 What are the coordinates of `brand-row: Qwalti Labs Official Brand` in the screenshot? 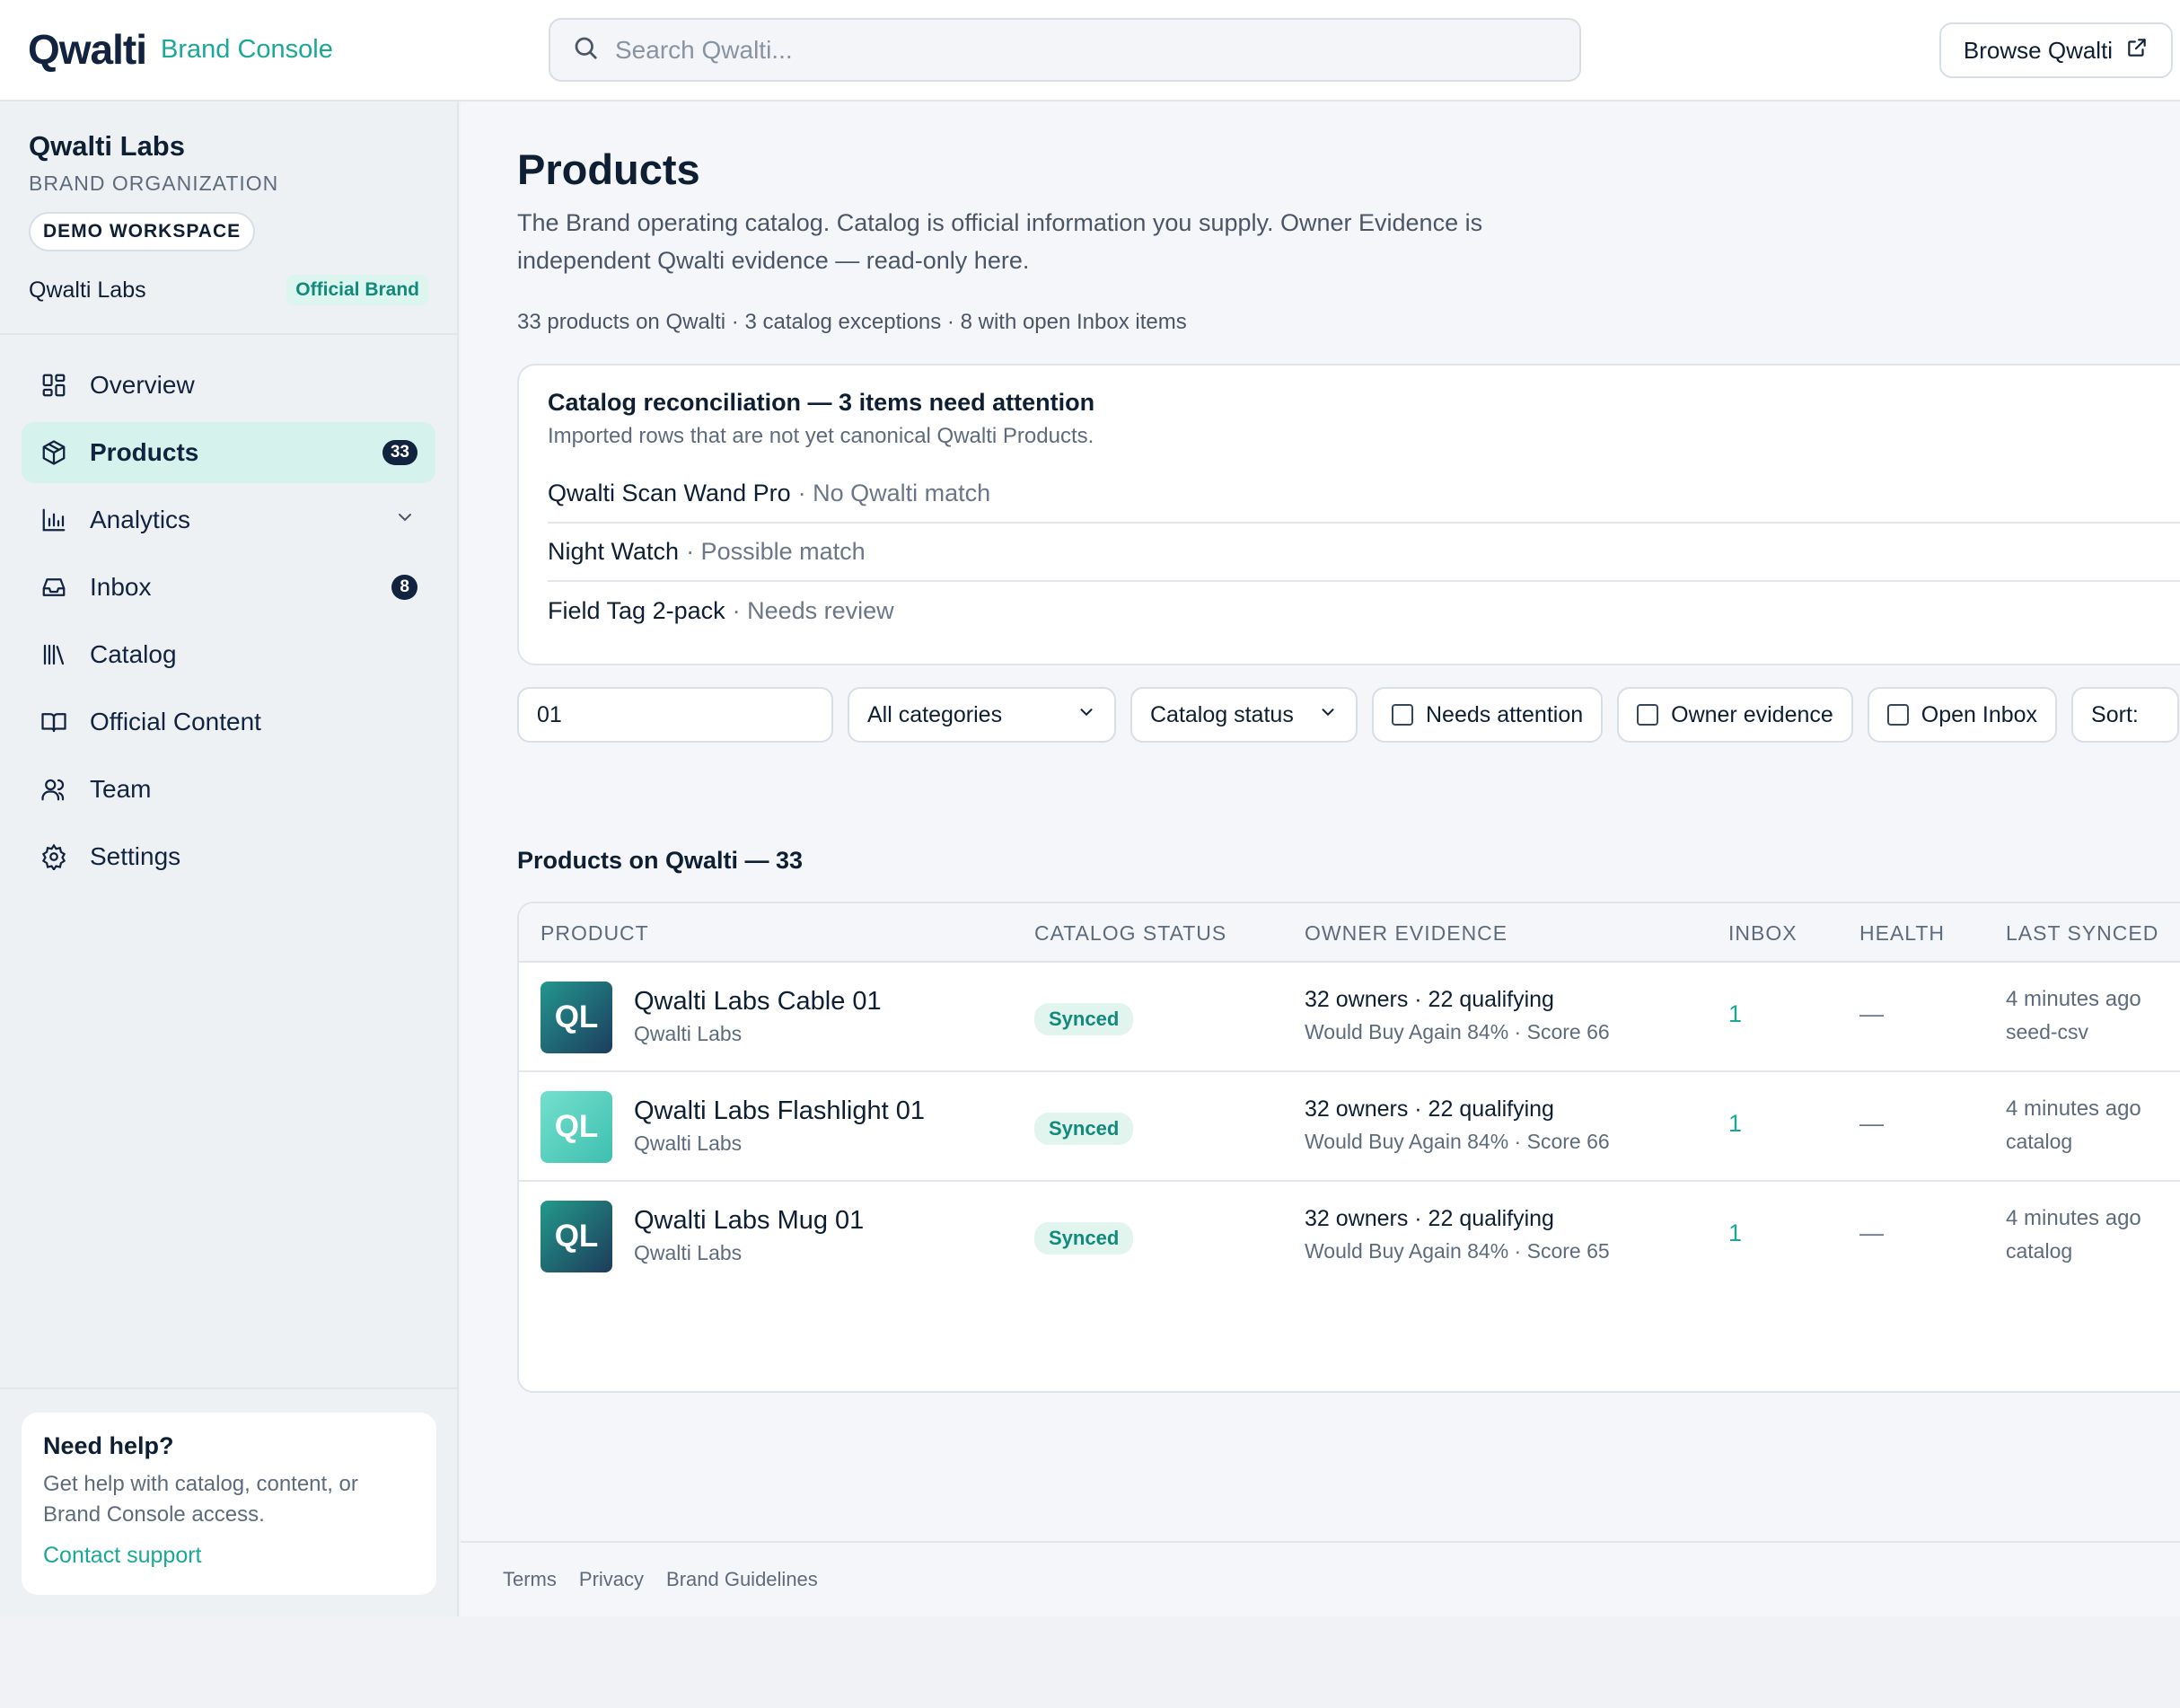 It's located at (228, 290).